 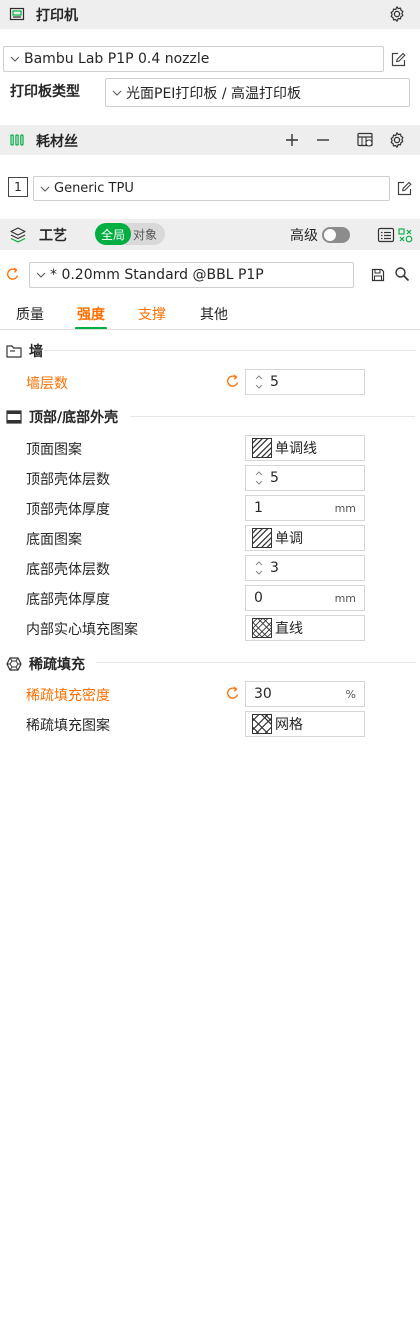 What do you see at coordinates (274, 568) in the screenshot?
I see `bottom-layers-value: 3` at bounding box center [274, 568].